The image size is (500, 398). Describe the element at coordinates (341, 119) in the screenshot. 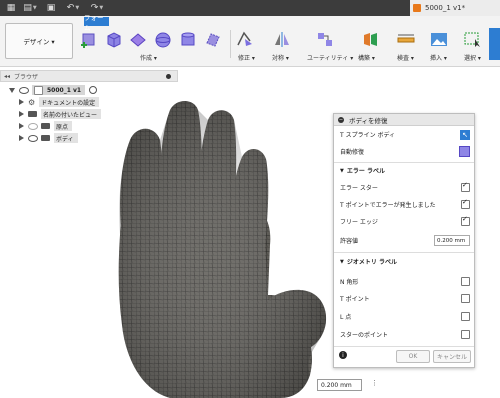

I see `collapse-dialog-icon: −` at that location.